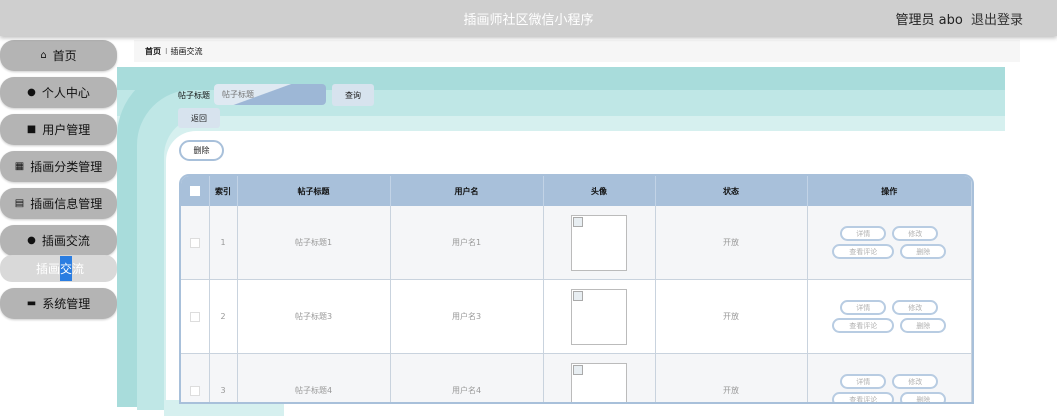  Describe the element at coordinates (467, 191) in the screenshot. I see `column-header: 用户名` at that location.